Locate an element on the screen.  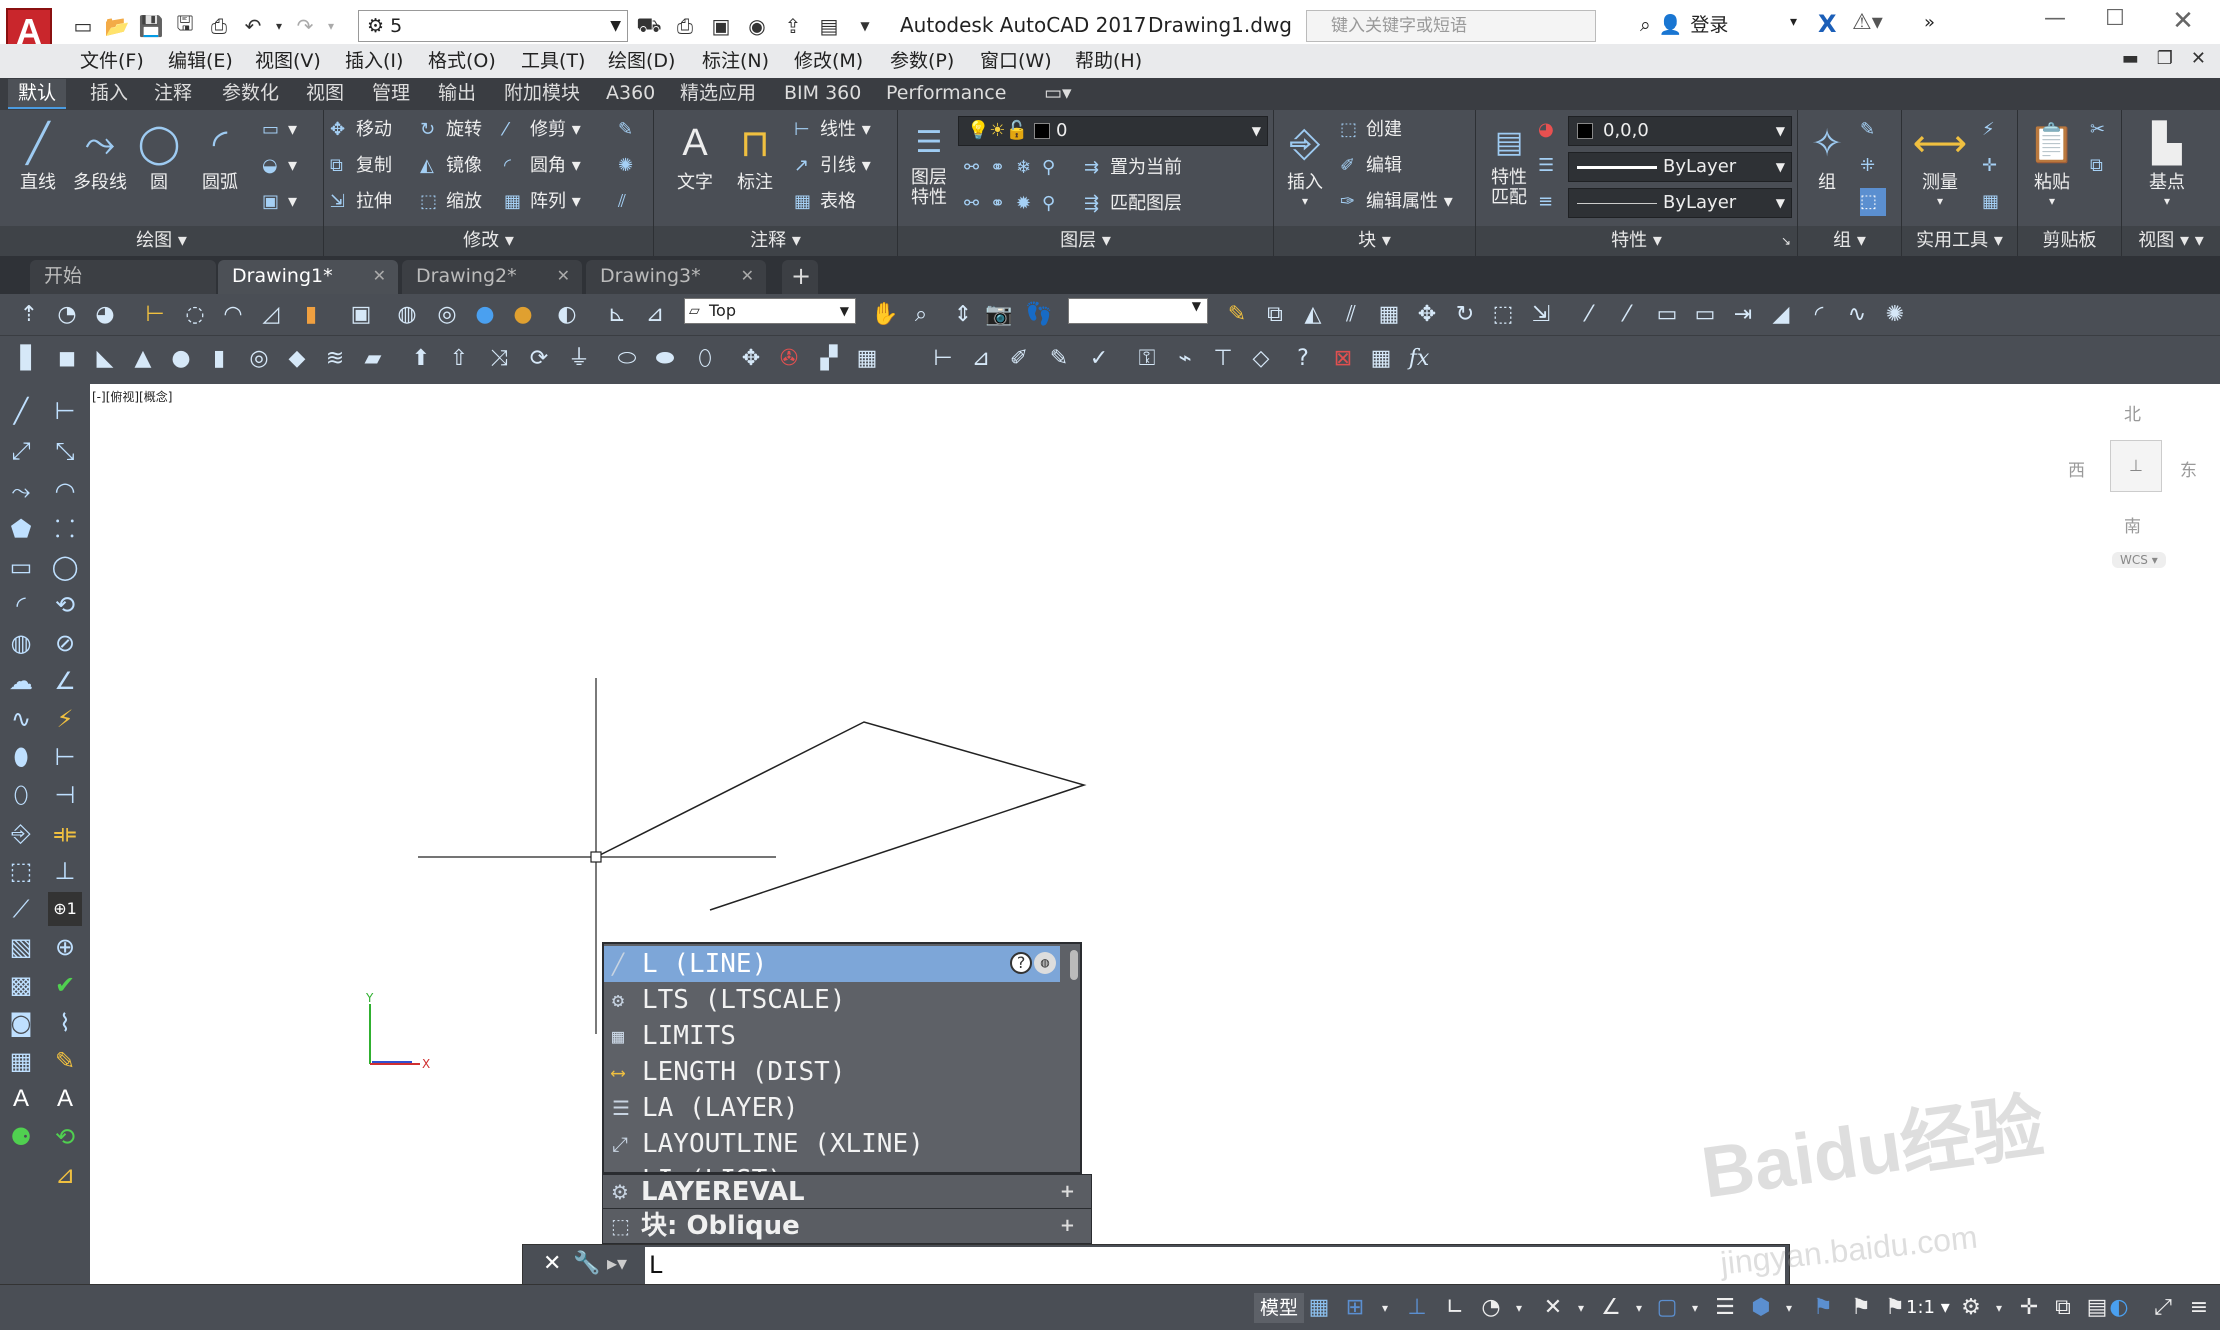
erase-button: ✎ is located at coordinates (631, 130).